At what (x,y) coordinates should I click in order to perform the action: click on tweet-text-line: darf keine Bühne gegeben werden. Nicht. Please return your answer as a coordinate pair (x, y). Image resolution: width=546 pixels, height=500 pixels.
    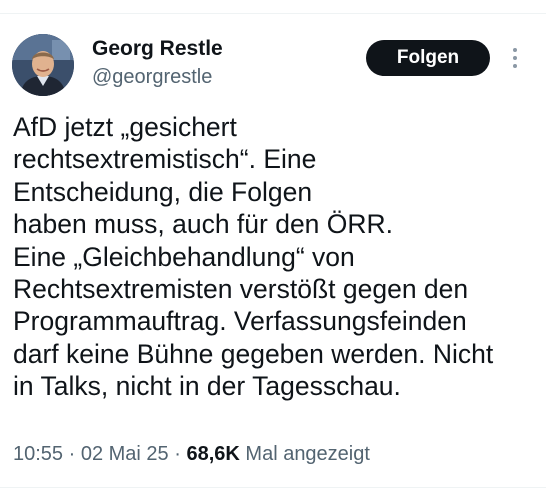
    Looking at the image, I should click on (253, 353).